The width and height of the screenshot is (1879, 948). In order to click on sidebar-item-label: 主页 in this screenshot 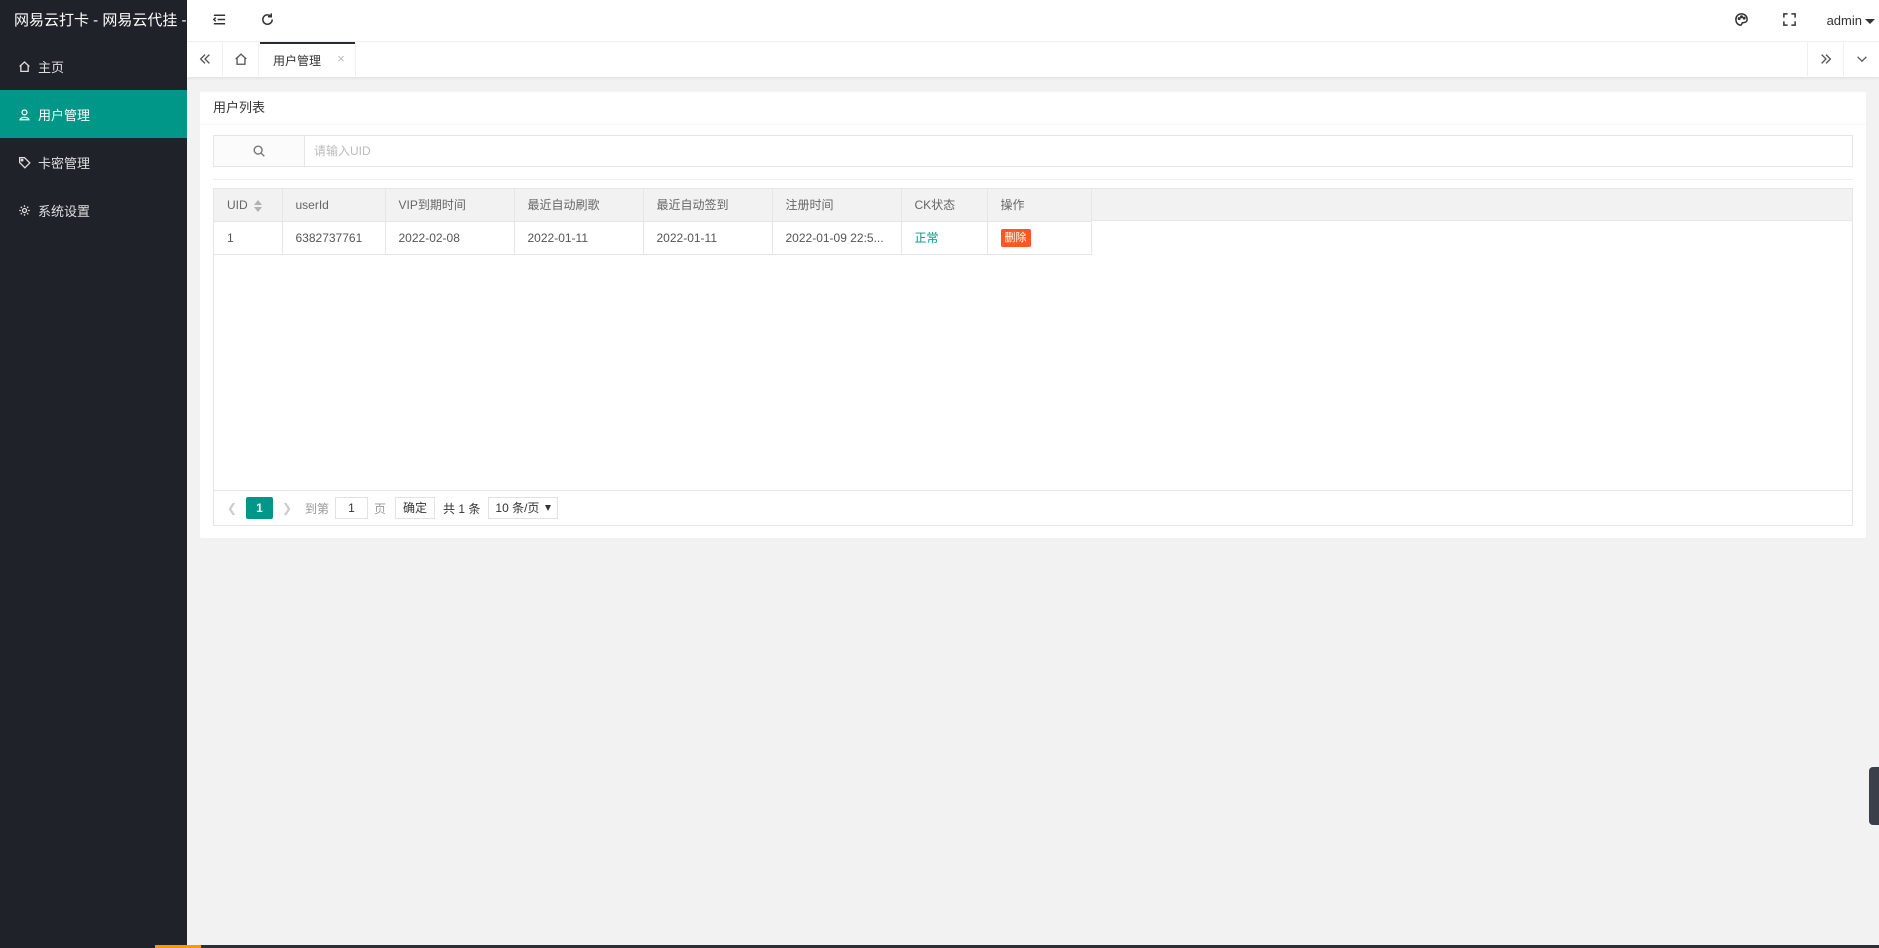, I will do `click(51, 67)`.